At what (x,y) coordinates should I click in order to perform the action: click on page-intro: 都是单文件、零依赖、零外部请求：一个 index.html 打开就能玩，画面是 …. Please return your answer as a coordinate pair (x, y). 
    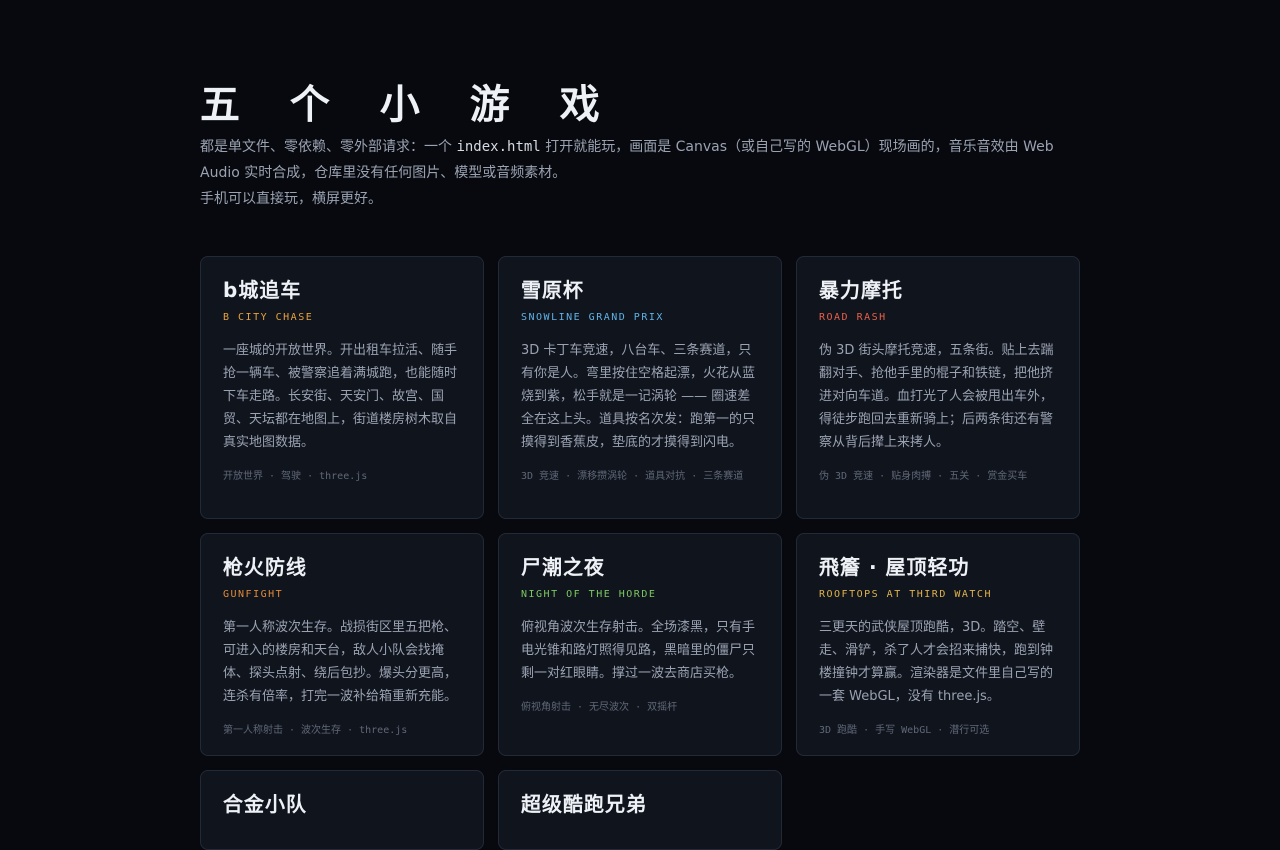
    Looking at the image, I should click on (640, 173).